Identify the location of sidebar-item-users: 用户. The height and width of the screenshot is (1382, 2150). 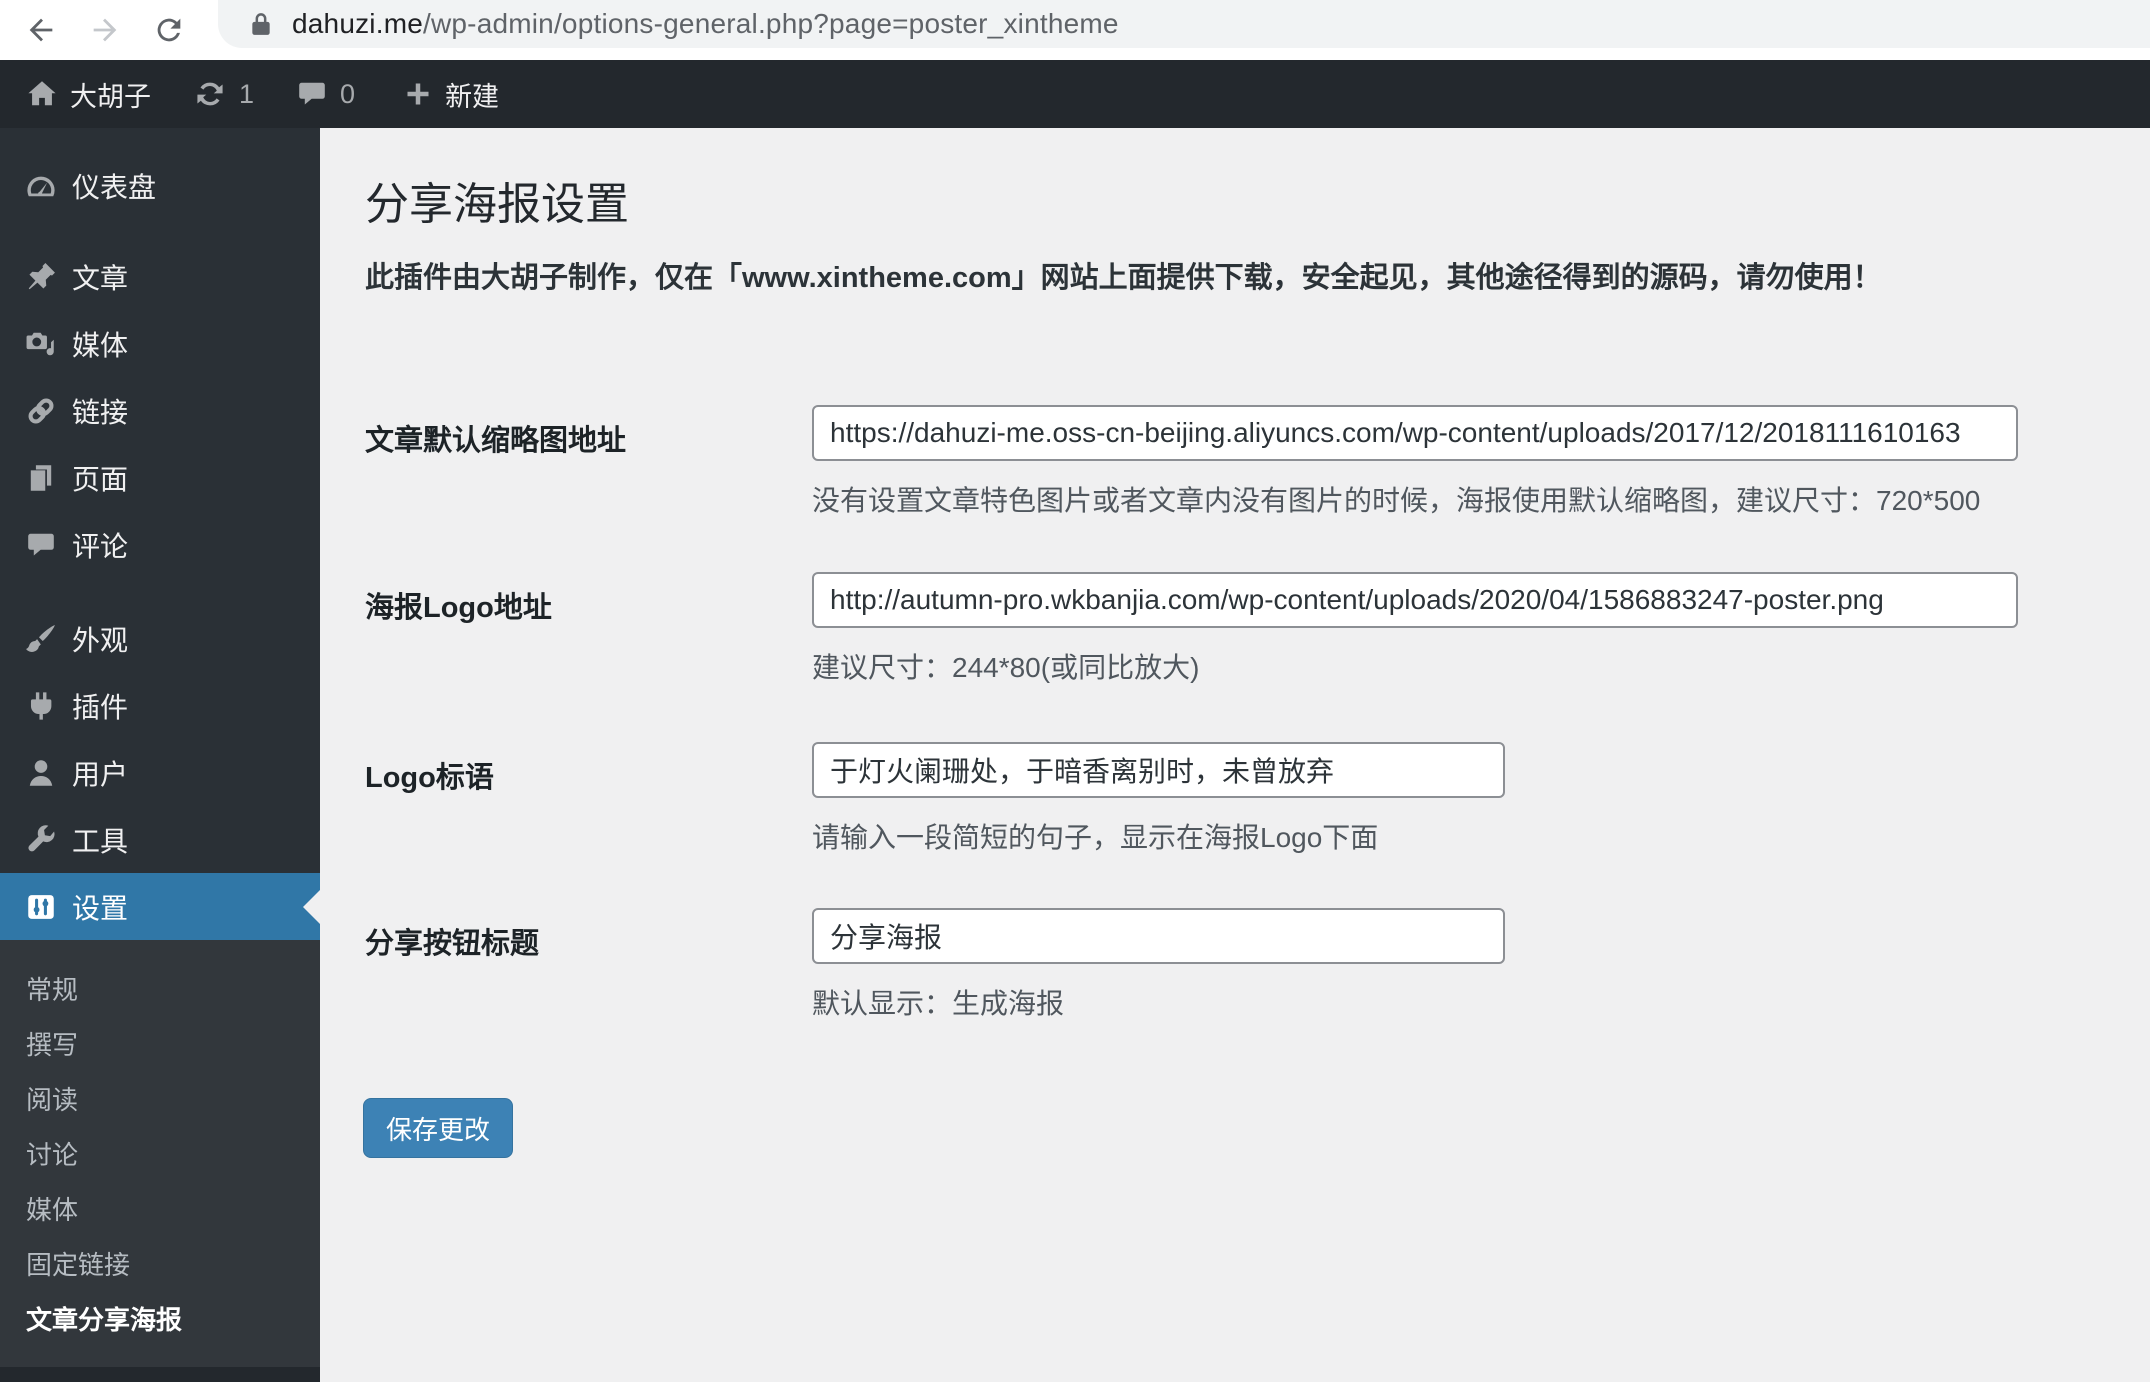
(160, 772).